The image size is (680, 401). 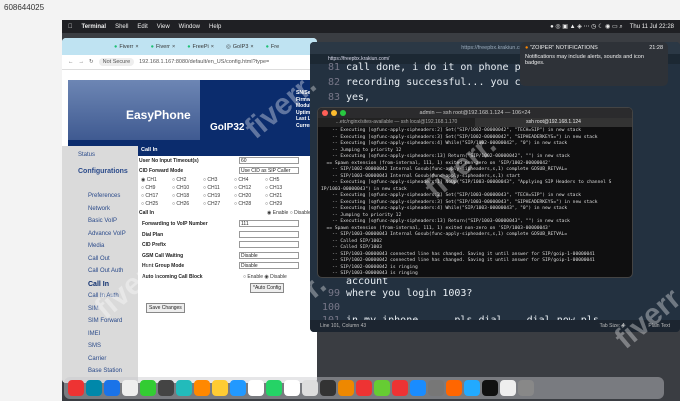 What do you see at coordinates (104, 196) in the screenshot?
I see `sidebar-item: Preferences` at bounding box center [104, 196].